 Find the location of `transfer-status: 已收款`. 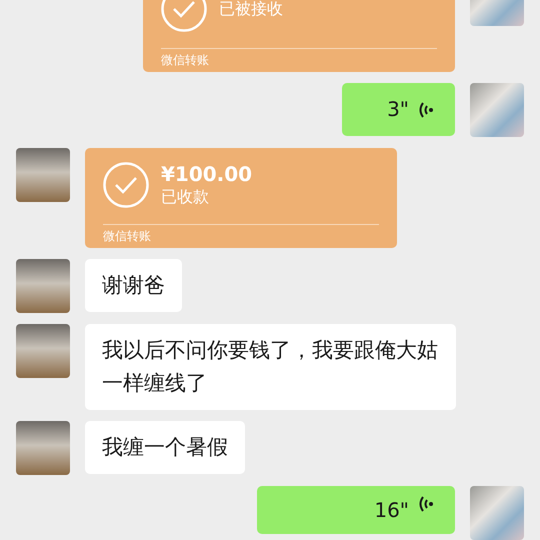

transfer-status: 已收款 is located at coordinates (185, 197).